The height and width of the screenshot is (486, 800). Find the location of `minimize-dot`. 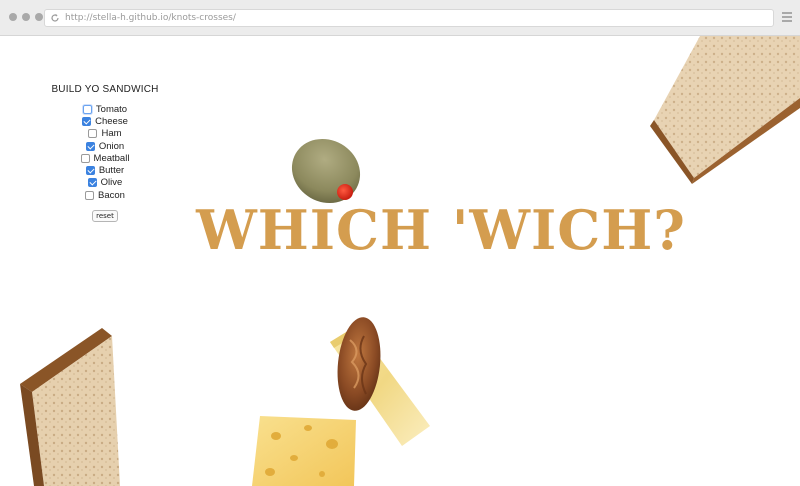

minimize-dot is located at coordinates (26, 17).